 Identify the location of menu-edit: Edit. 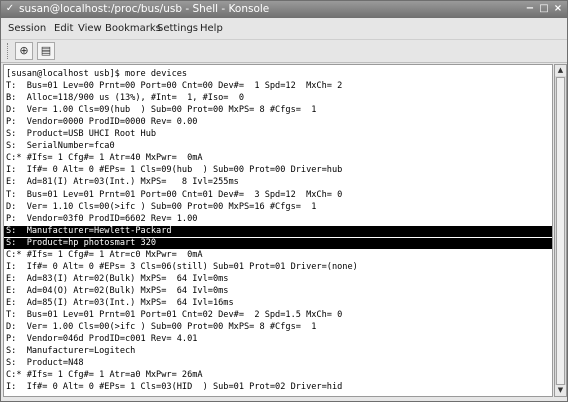
(63, 29).